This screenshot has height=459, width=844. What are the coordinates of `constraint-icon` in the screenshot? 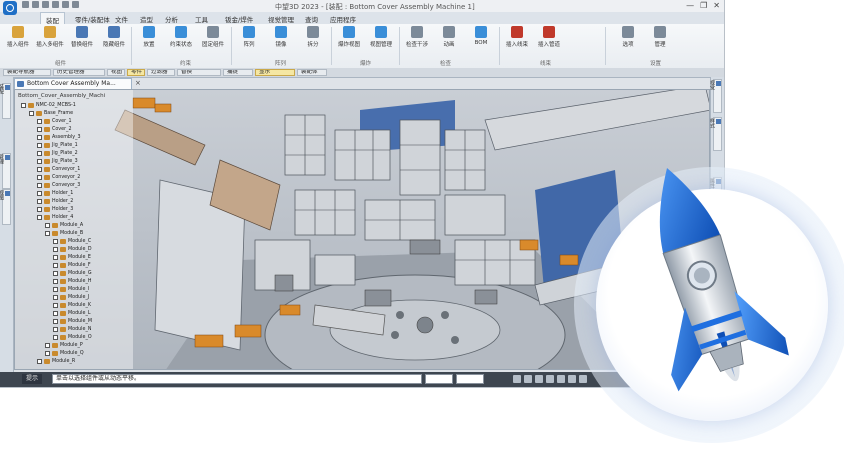 It's located at (181, 32).